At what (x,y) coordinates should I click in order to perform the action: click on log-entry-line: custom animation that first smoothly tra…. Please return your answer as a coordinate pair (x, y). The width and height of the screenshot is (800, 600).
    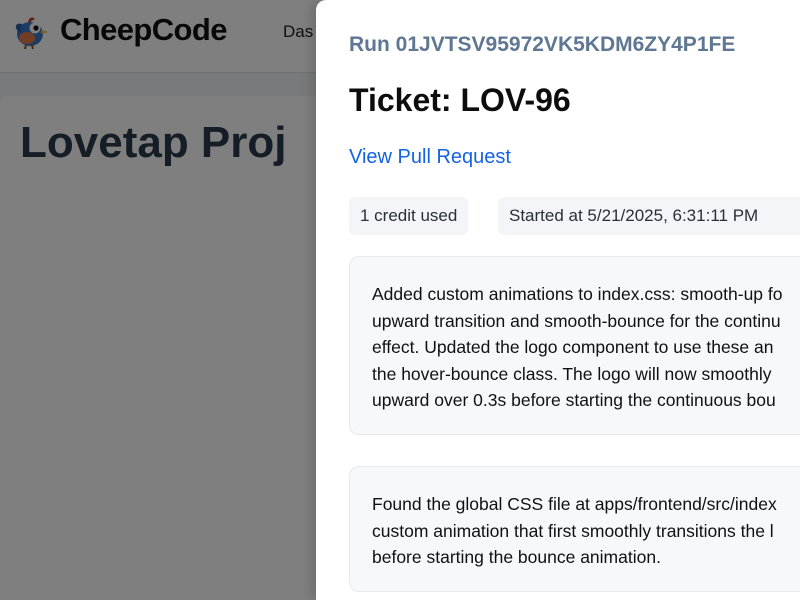
    Looking at the image, I should click on (573, 530).